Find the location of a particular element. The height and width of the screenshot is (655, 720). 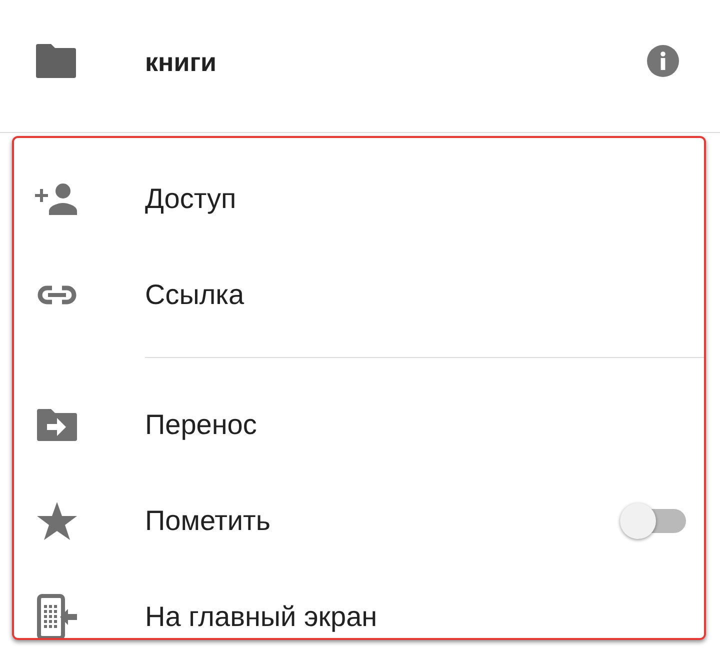

menu-item-label: Доступ is located at coordinates (190, 199).